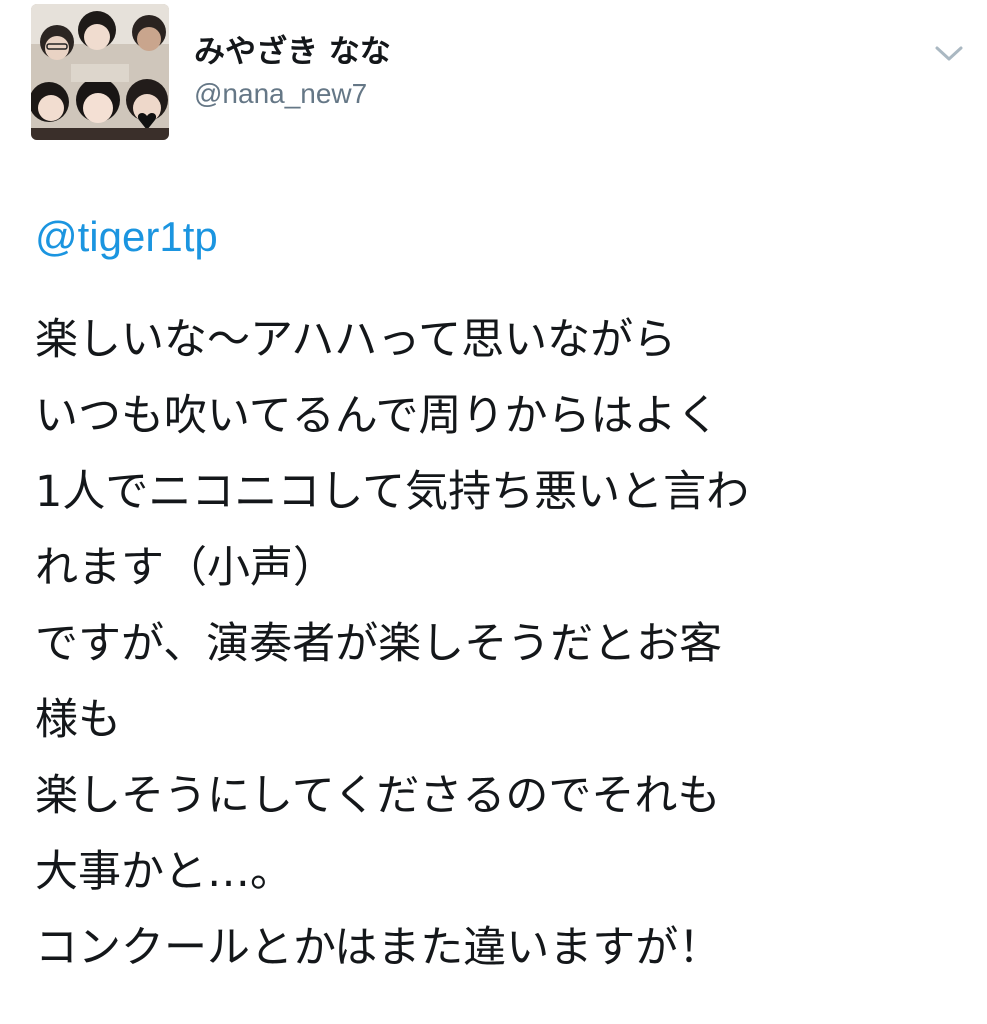  I want to click on chevron-down-icon, so click(949, 53).